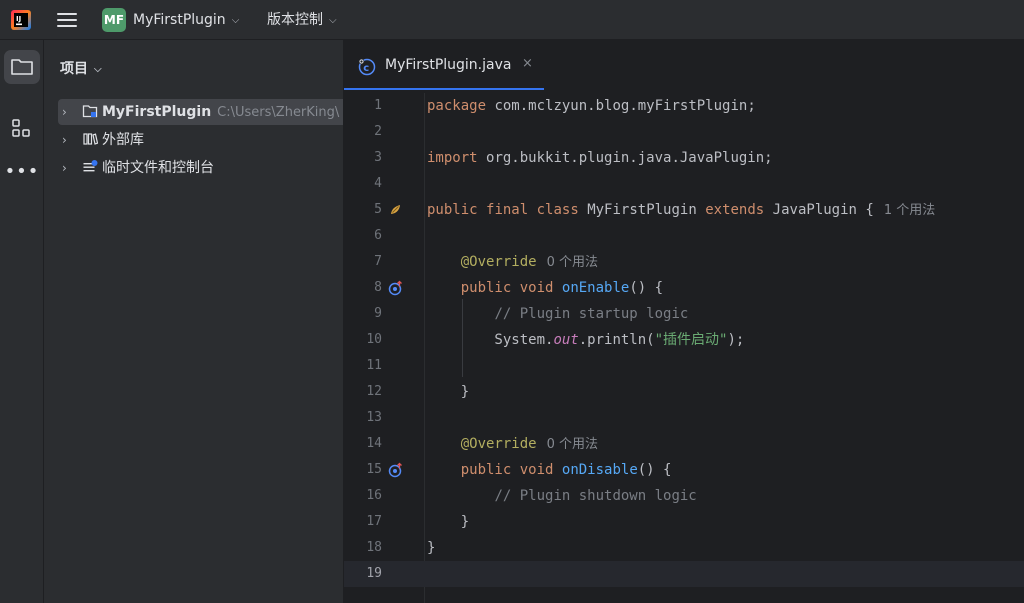 The height and width of the screenshot is (603, 1024). I want to click on code-line: 7 @Override 0 个用法, so click(684, 262).